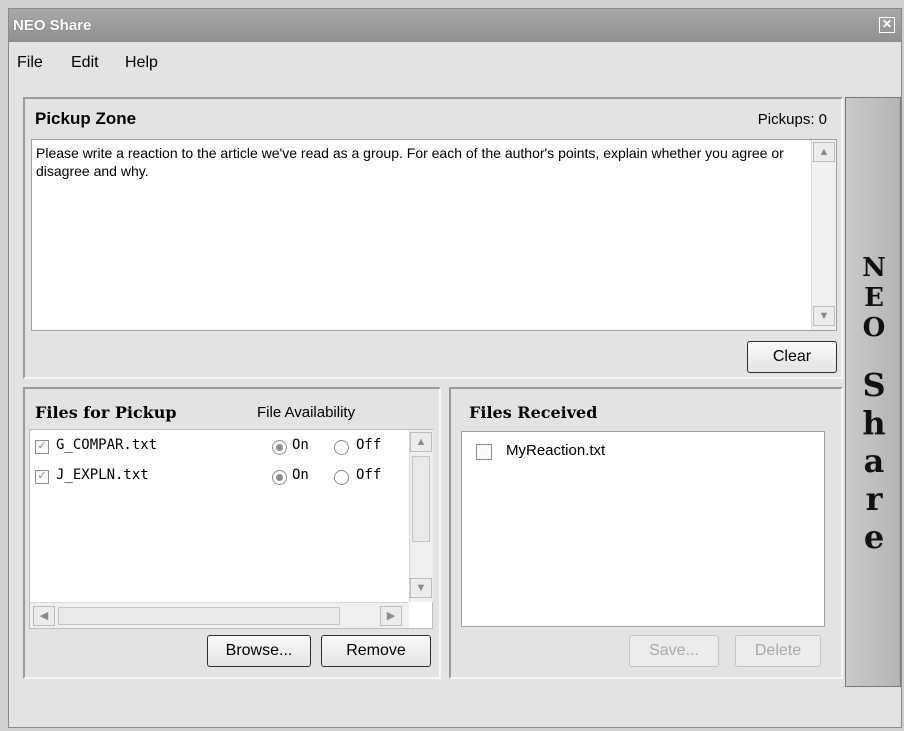 This screenshot has width=904, height=731. Describe the element at coordinates (391, 616) in the screenshot. I see `chevron-right-icon: ▶` at that location.